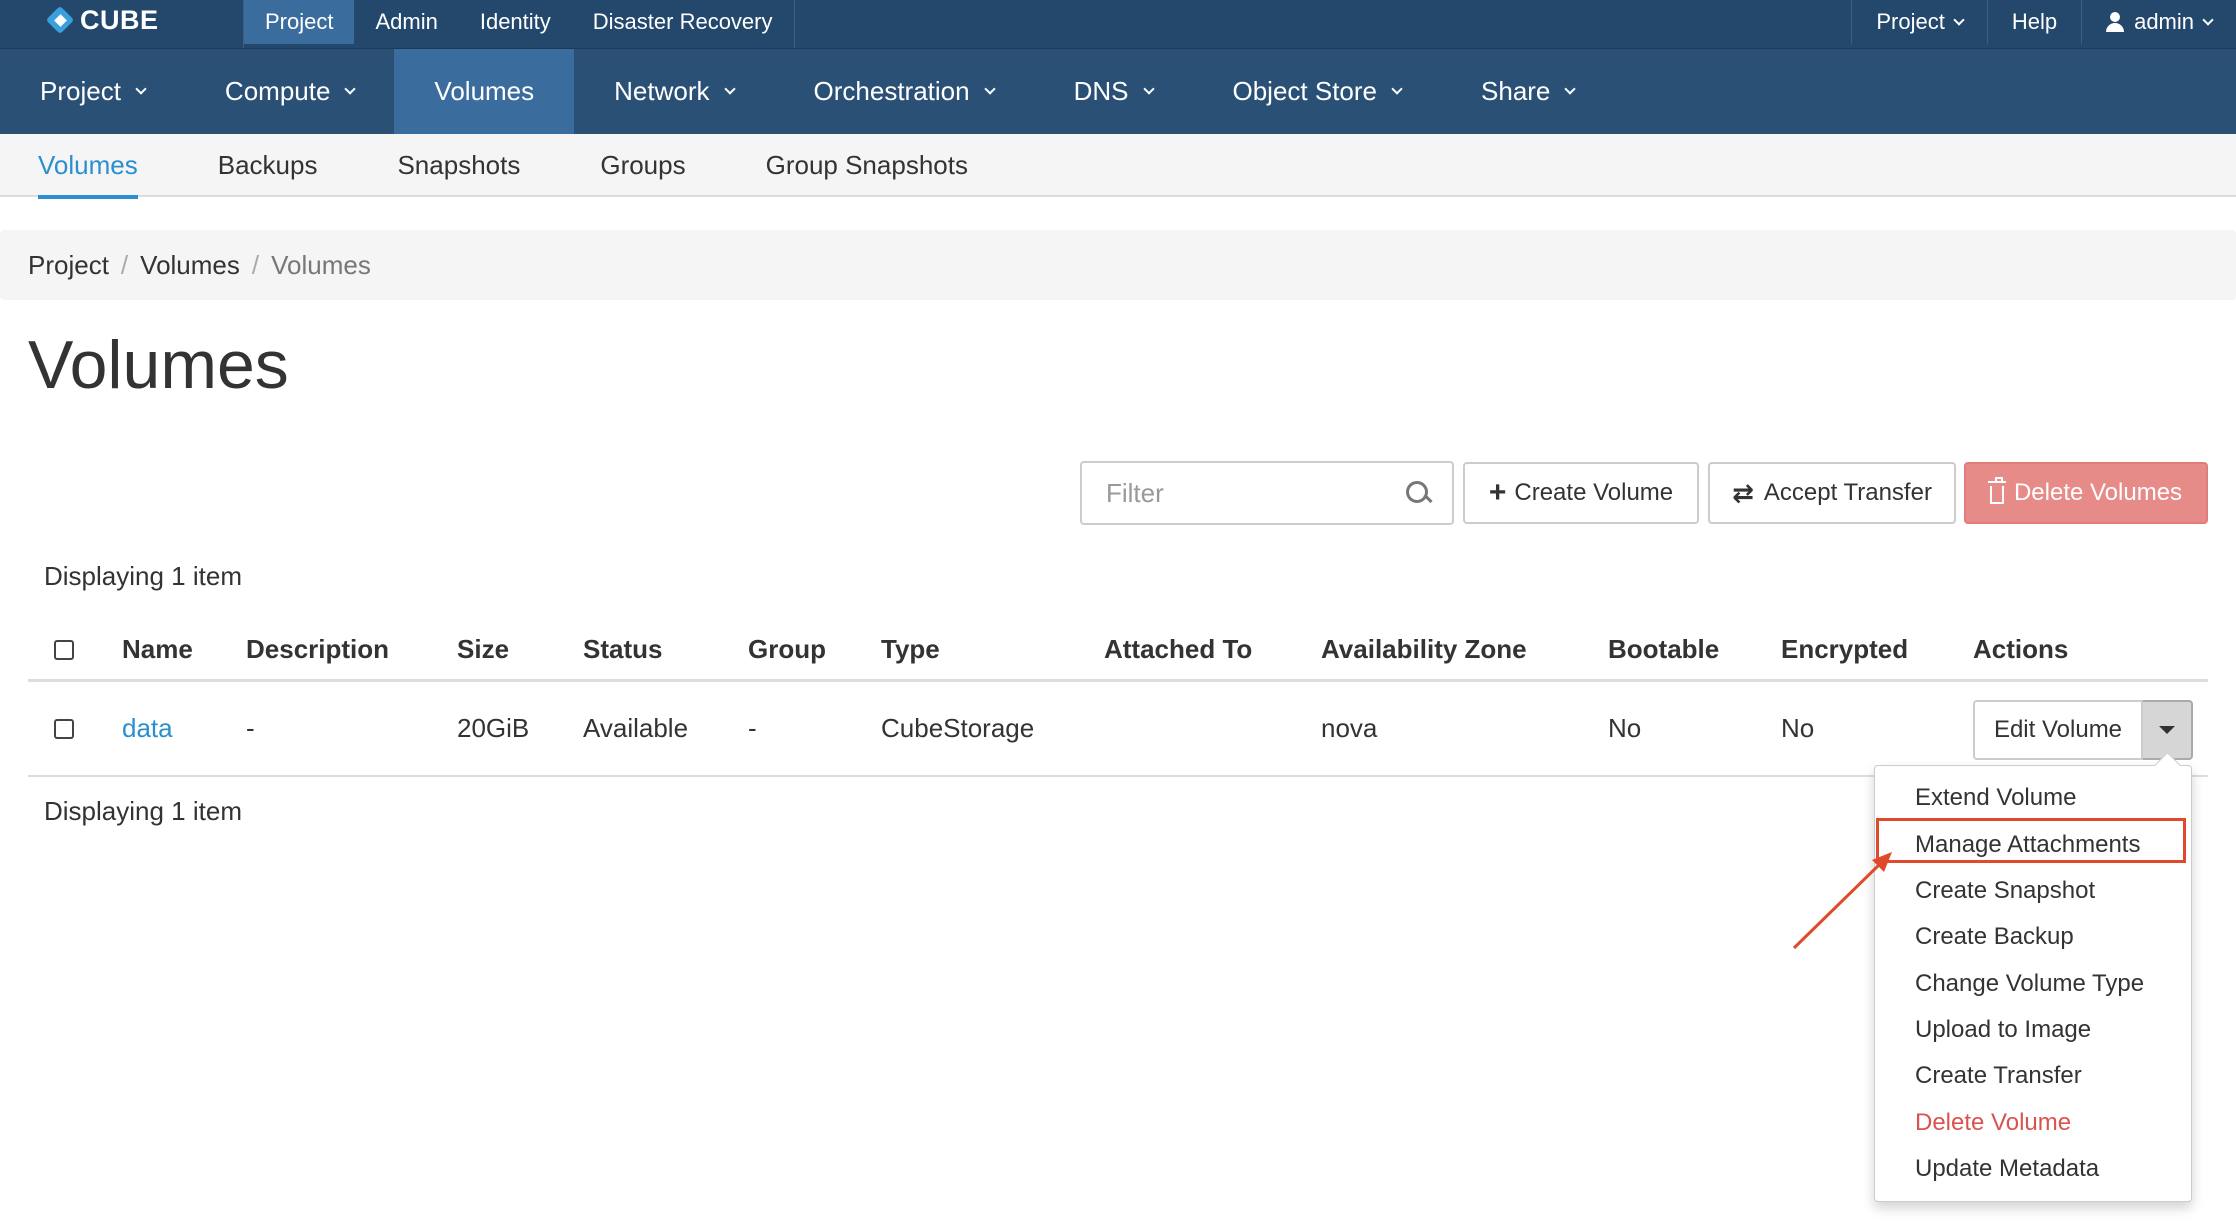 The height and width of the screenshot is (1222, 2236). Describe the element at coordinates (1594, 492) in the screenshot. I see `create-volume-label: Create Volume` at that location.